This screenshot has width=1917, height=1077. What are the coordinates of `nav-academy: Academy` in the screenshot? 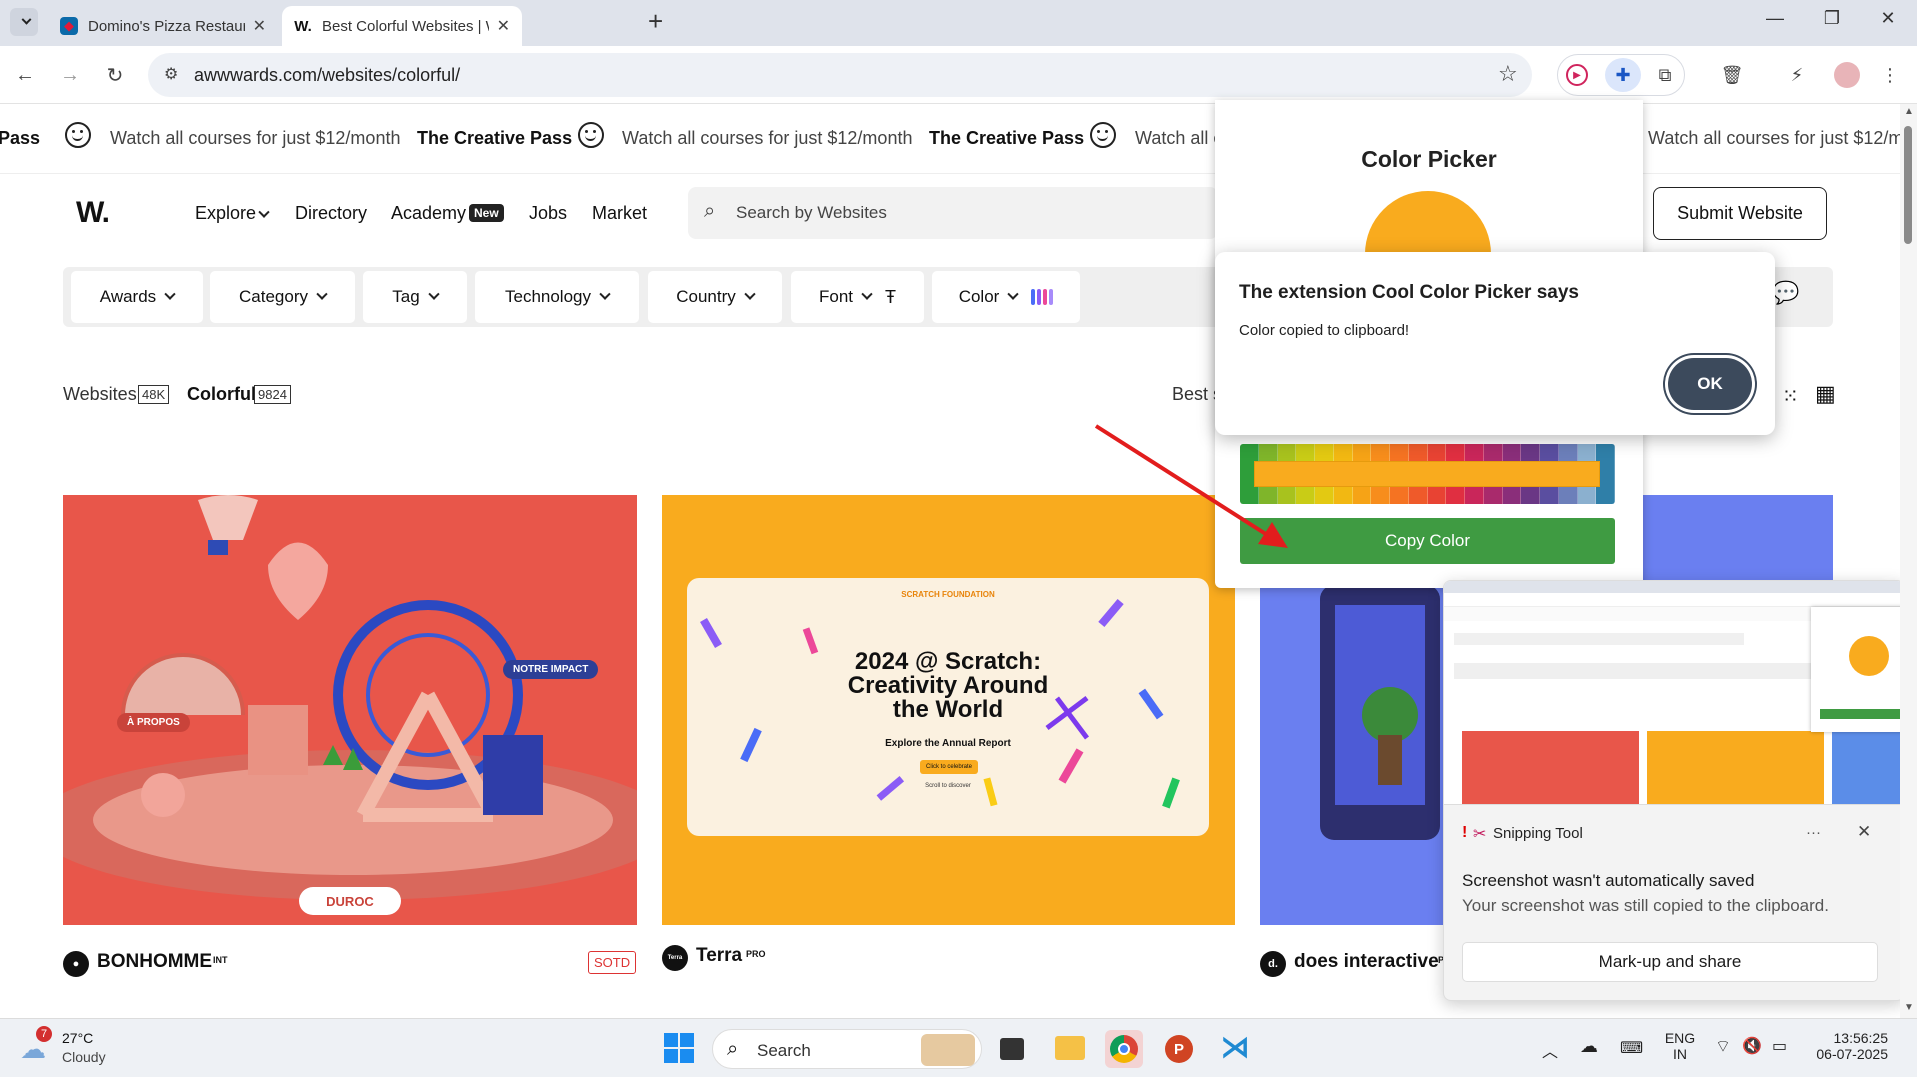 It's located at (428, 213).